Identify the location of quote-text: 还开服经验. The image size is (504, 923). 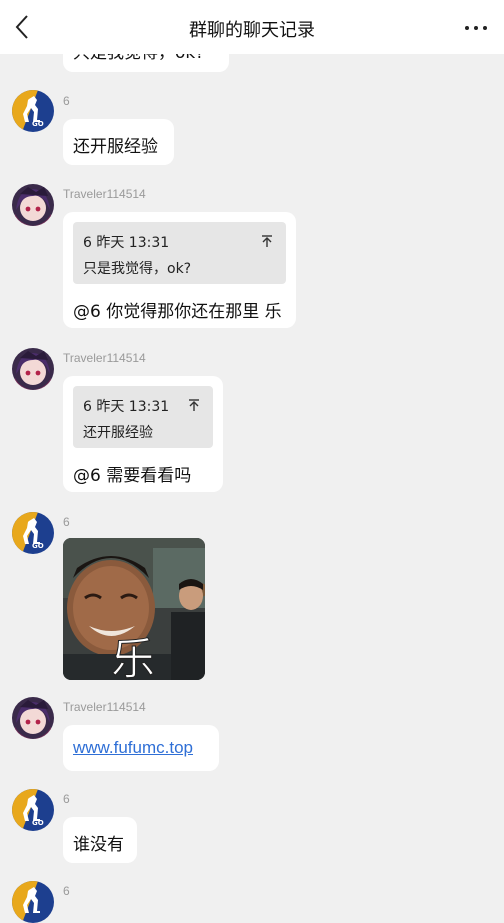
(118, 433).